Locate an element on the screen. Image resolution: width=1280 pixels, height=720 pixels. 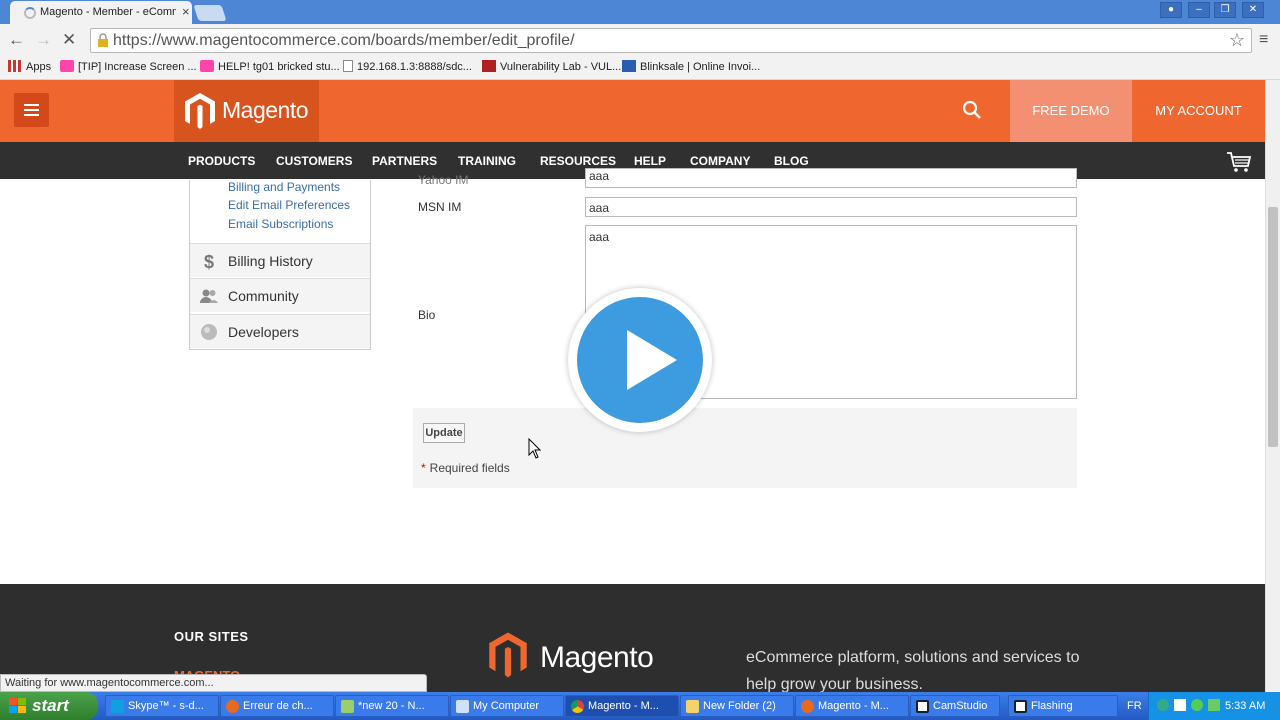
apps-icon is located at coordinates (15, 66).